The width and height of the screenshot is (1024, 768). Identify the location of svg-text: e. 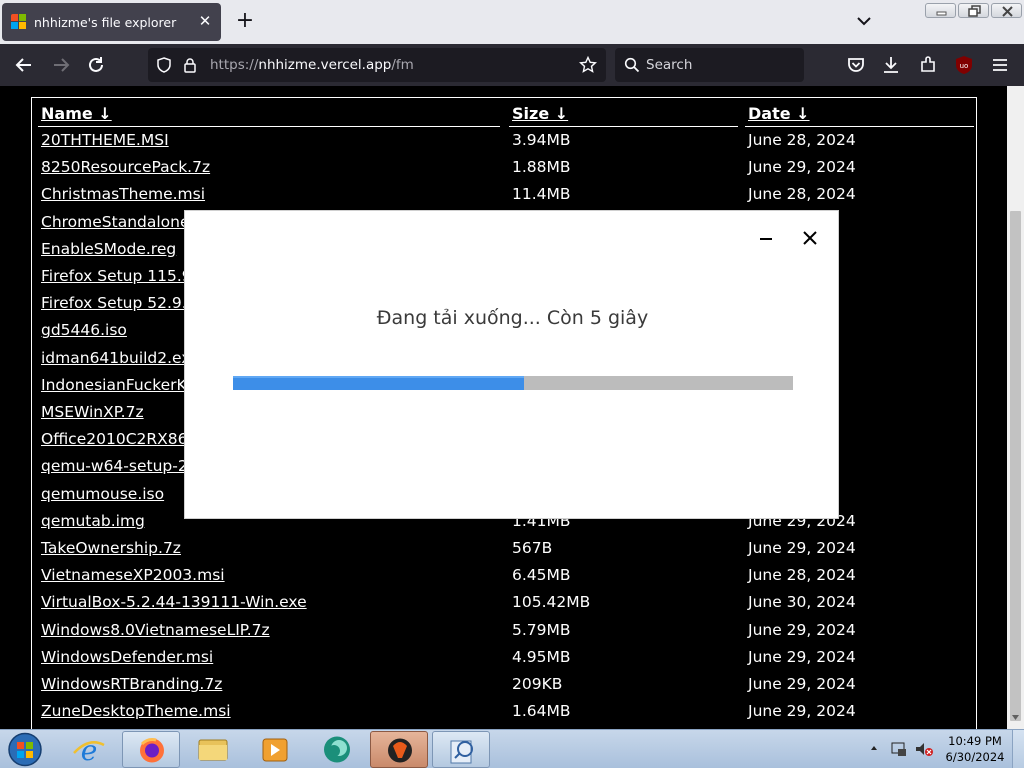
(89, 750).